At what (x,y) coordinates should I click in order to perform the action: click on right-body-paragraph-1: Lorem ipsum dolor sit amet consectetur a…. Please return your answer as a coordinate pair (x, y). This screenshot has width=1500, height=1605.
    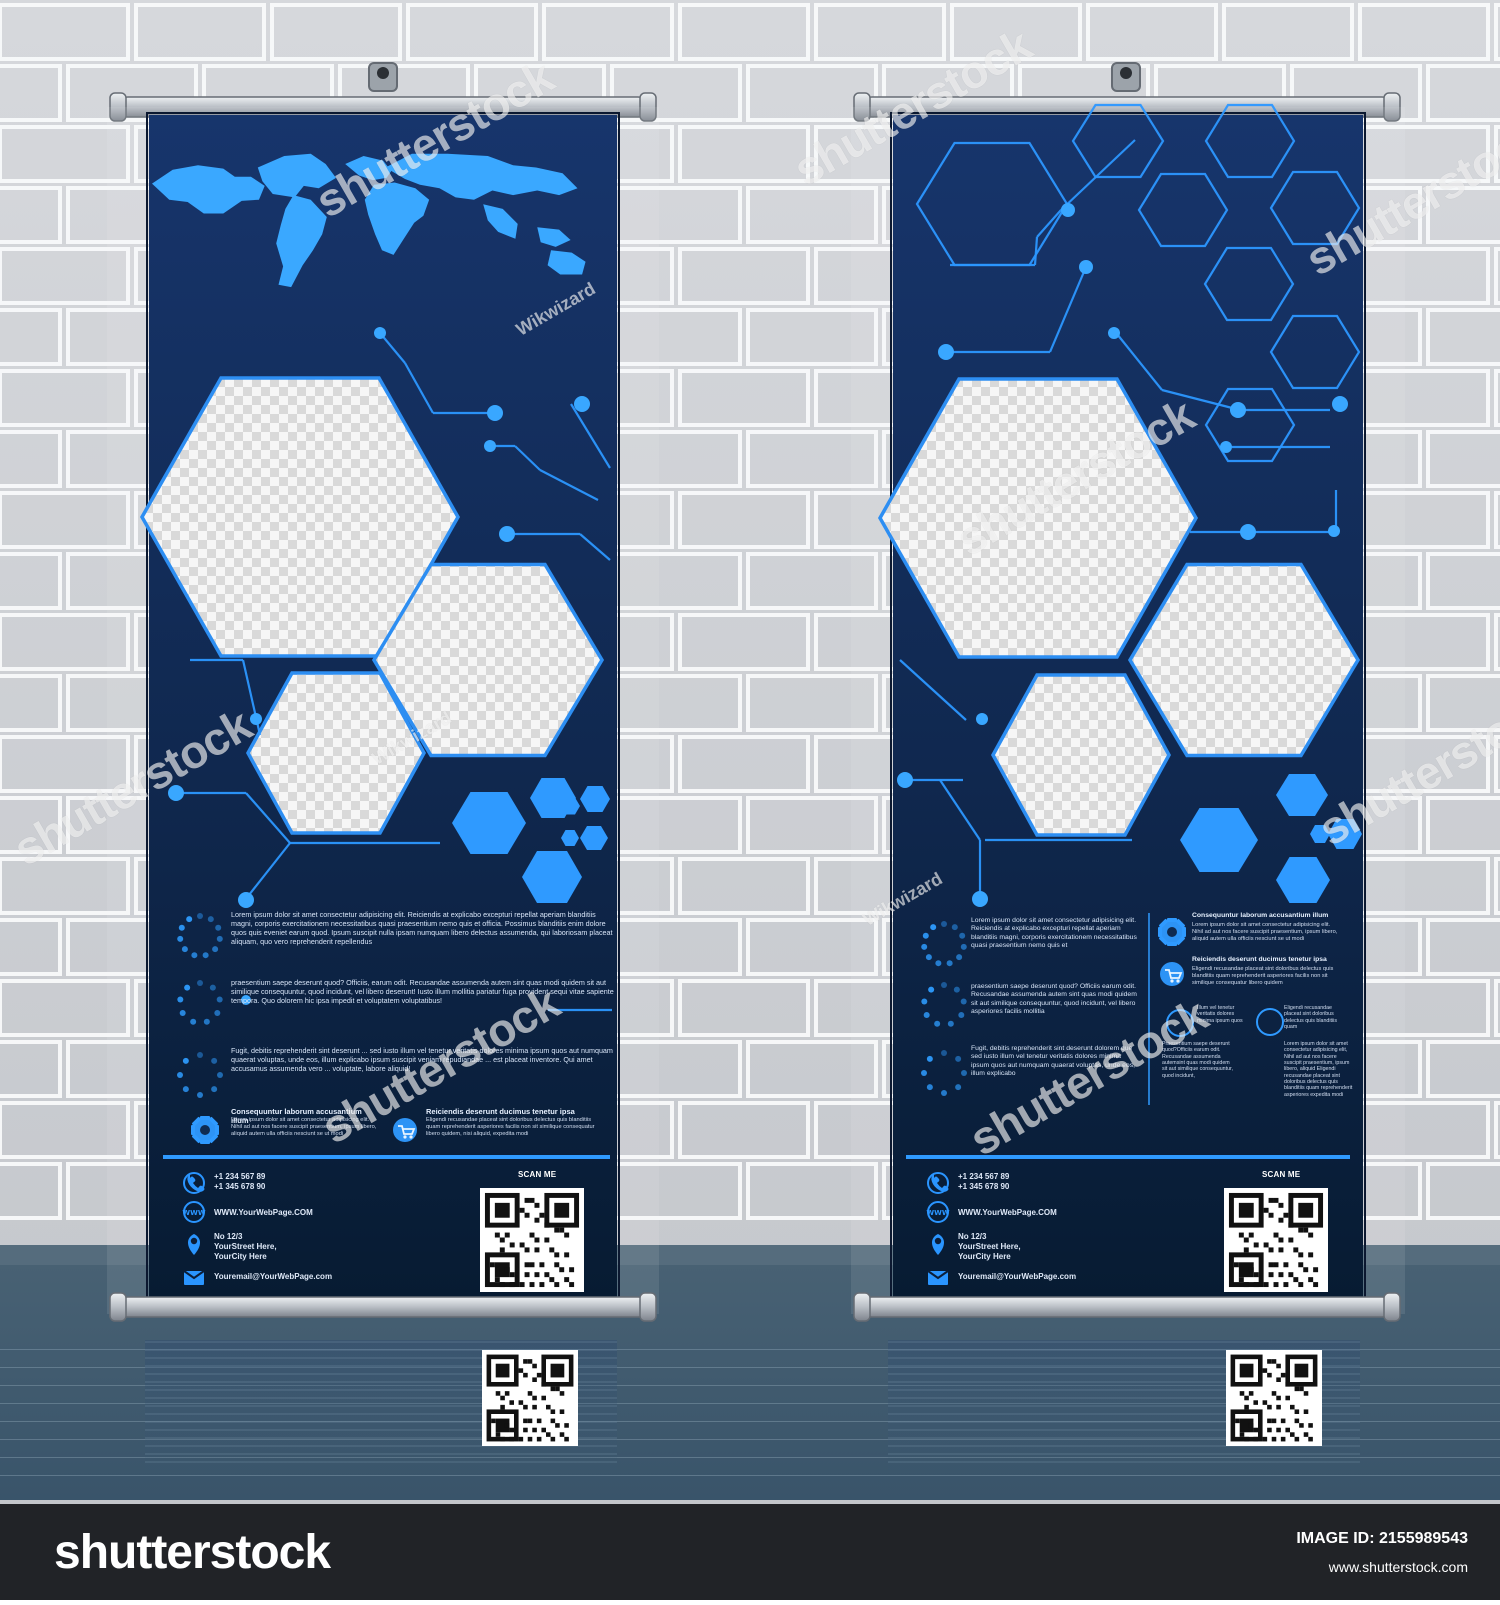
    Looking at the image, I should click on (1054, 933).